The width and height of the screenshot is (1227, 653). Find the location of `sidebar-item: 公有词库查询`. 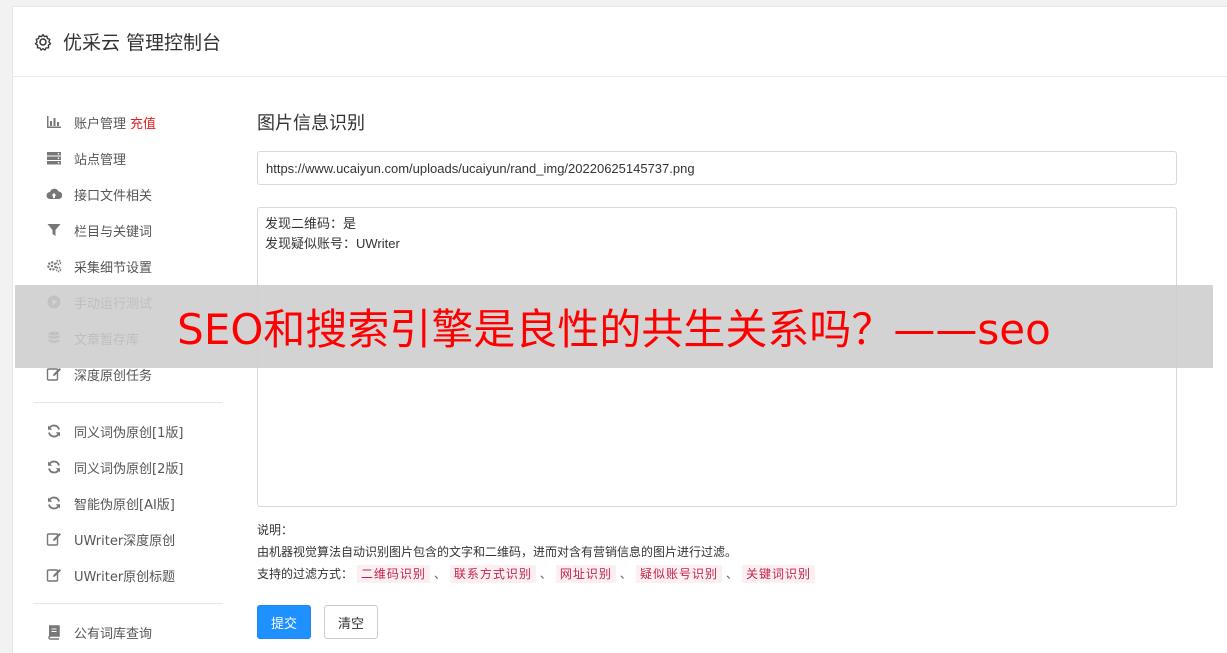

sidebar-item: 公有词库查询 is located at coordinates (124, 632).